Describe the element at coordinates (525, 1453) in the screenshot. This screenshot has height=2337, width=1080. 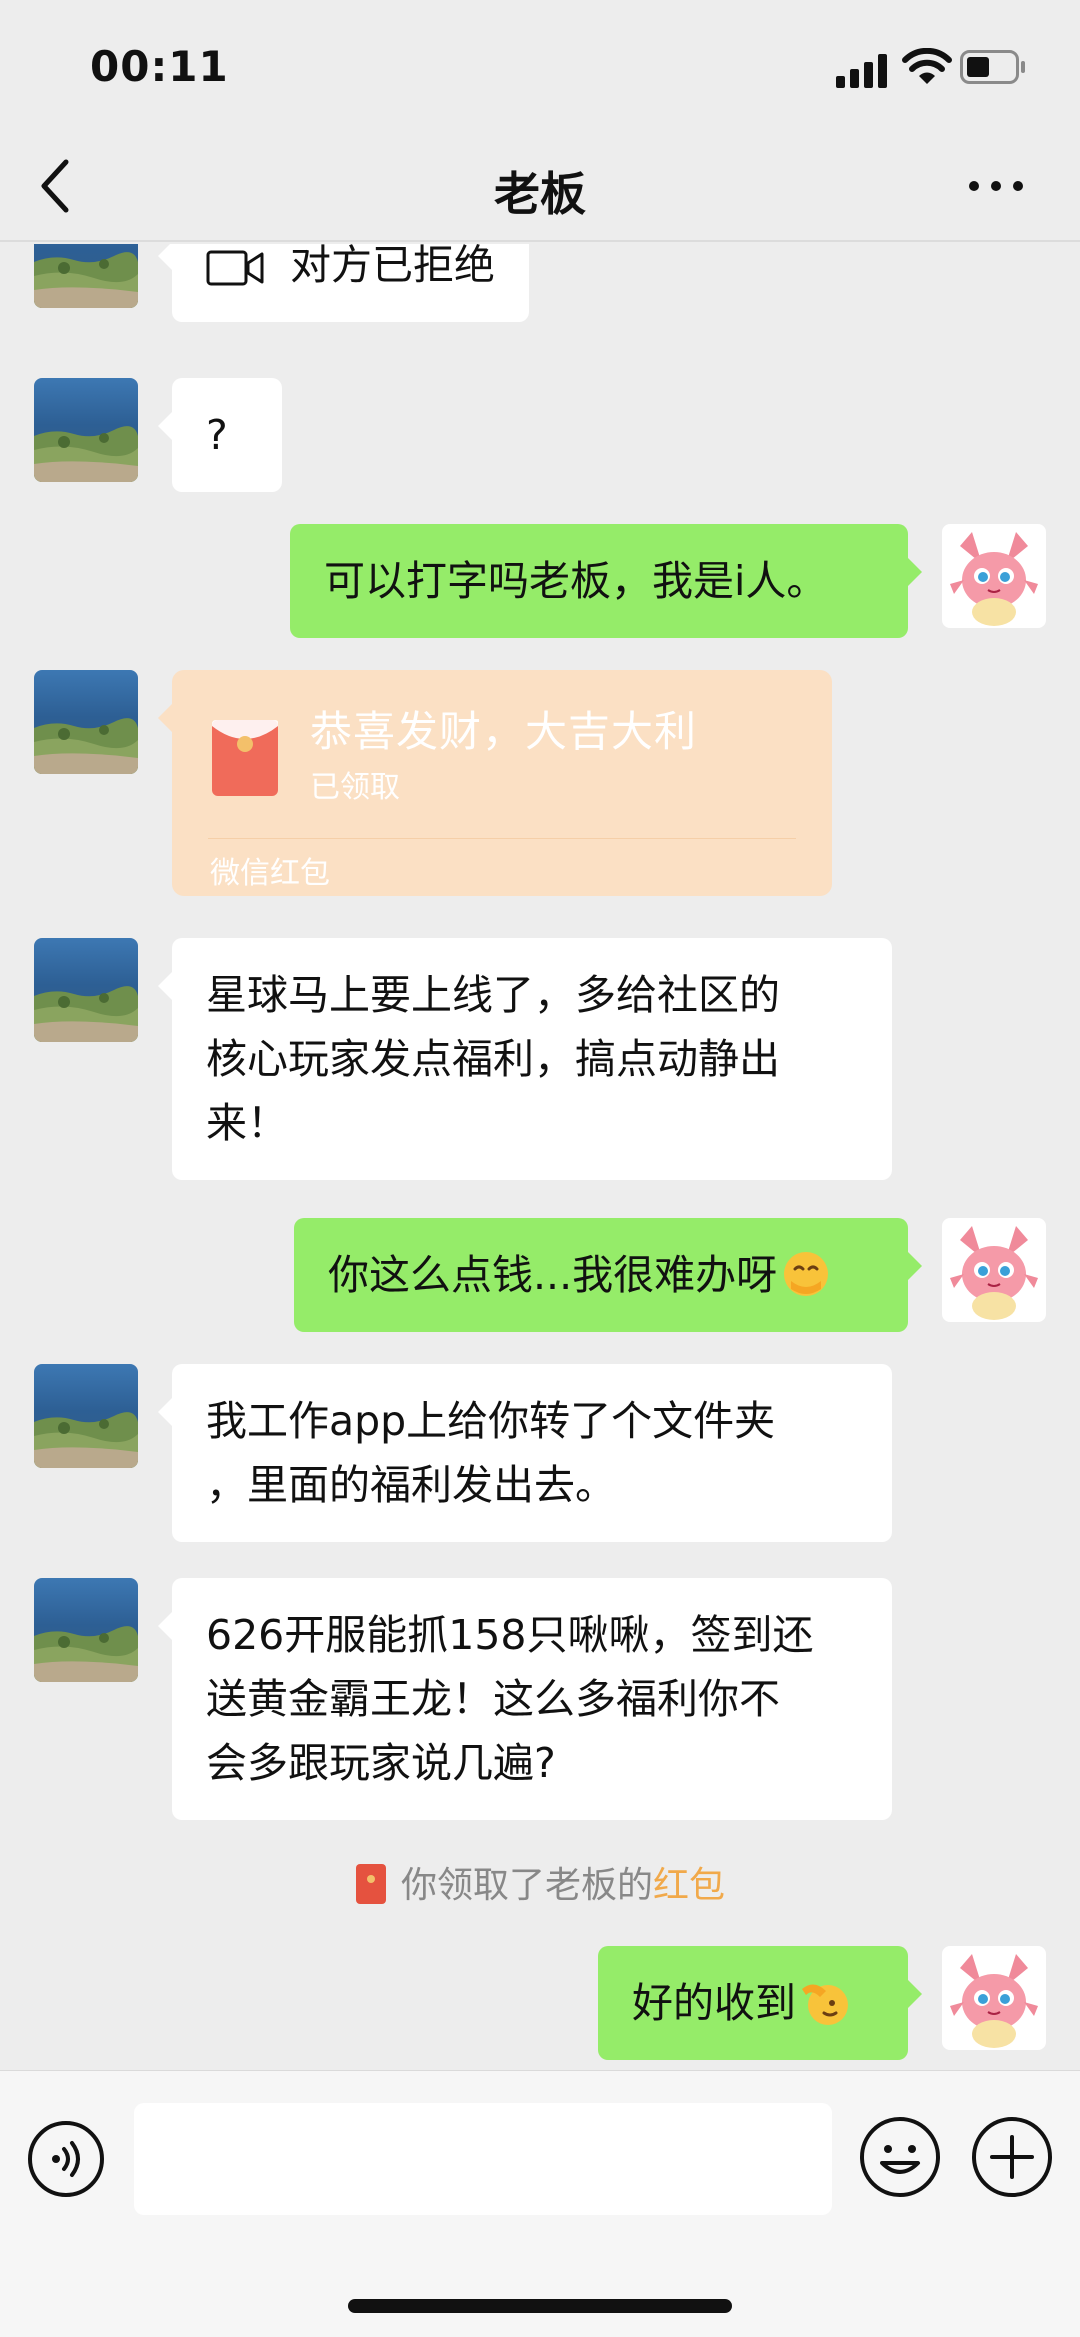
I see `message-bubble: 我工作app上给你转了个文件夹 ，里面的福利发出去。` at that location.